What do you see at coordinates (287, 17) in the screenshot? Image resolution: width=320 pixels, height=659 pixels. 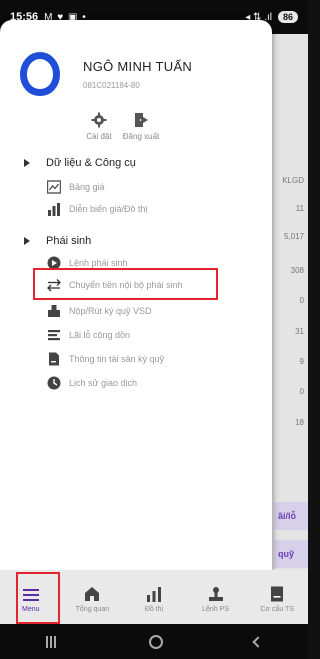 I see `battery-icon: 86` at bounding box center [287, 17].